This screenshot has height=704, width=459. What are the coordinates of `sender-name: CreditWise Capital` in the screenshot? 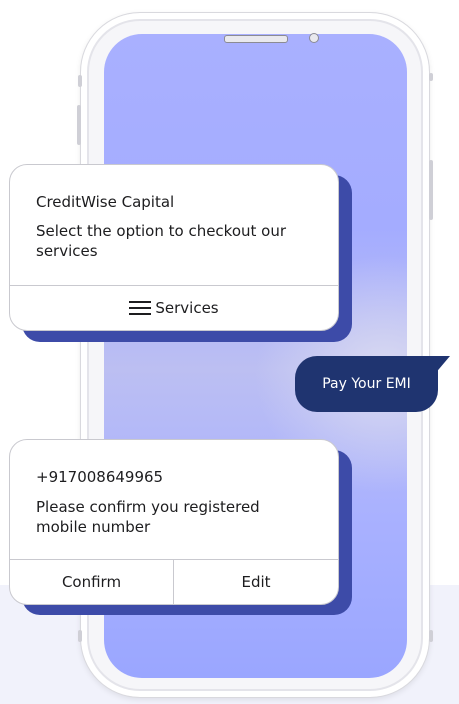 It's located at (105, 202).